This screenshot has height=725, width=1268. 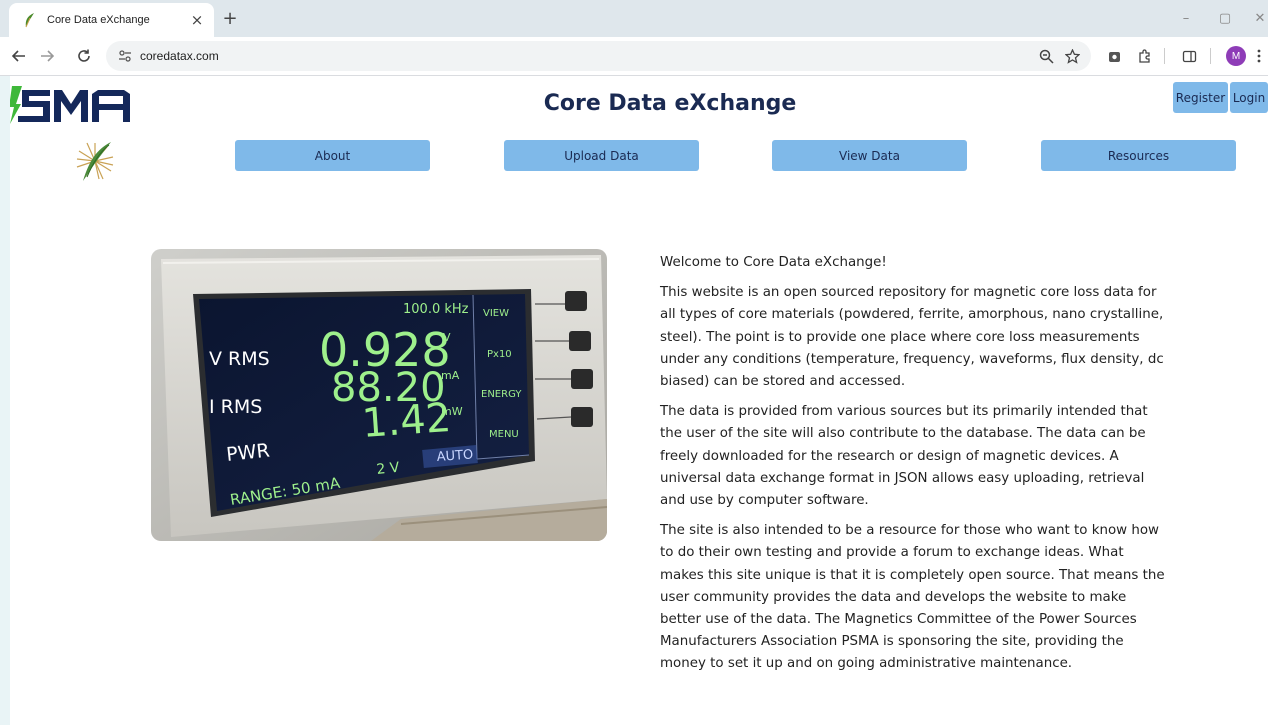 I want to click on vrms-label: V RMS, so click(x=239, y=359).